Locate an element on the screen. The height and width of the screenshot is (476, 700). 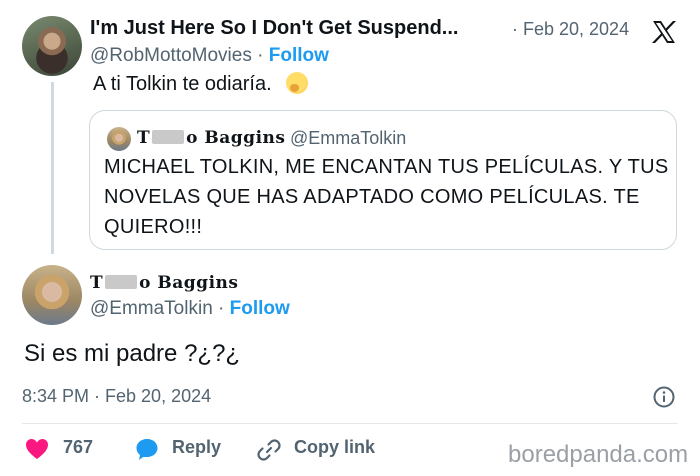
tweet-text: A ti Tolkin te odiaría. is located at coordinates (182, 84).